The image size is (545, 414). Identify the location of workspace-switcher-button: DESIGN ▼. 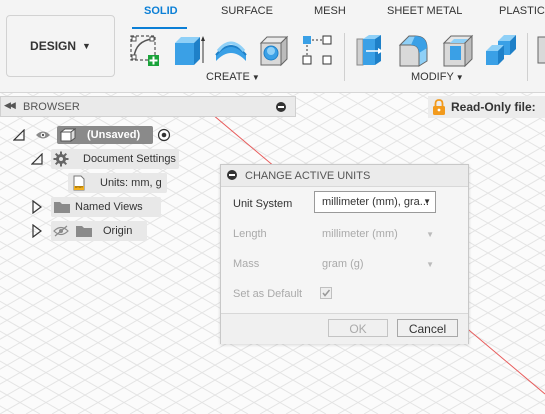
(60, 46).